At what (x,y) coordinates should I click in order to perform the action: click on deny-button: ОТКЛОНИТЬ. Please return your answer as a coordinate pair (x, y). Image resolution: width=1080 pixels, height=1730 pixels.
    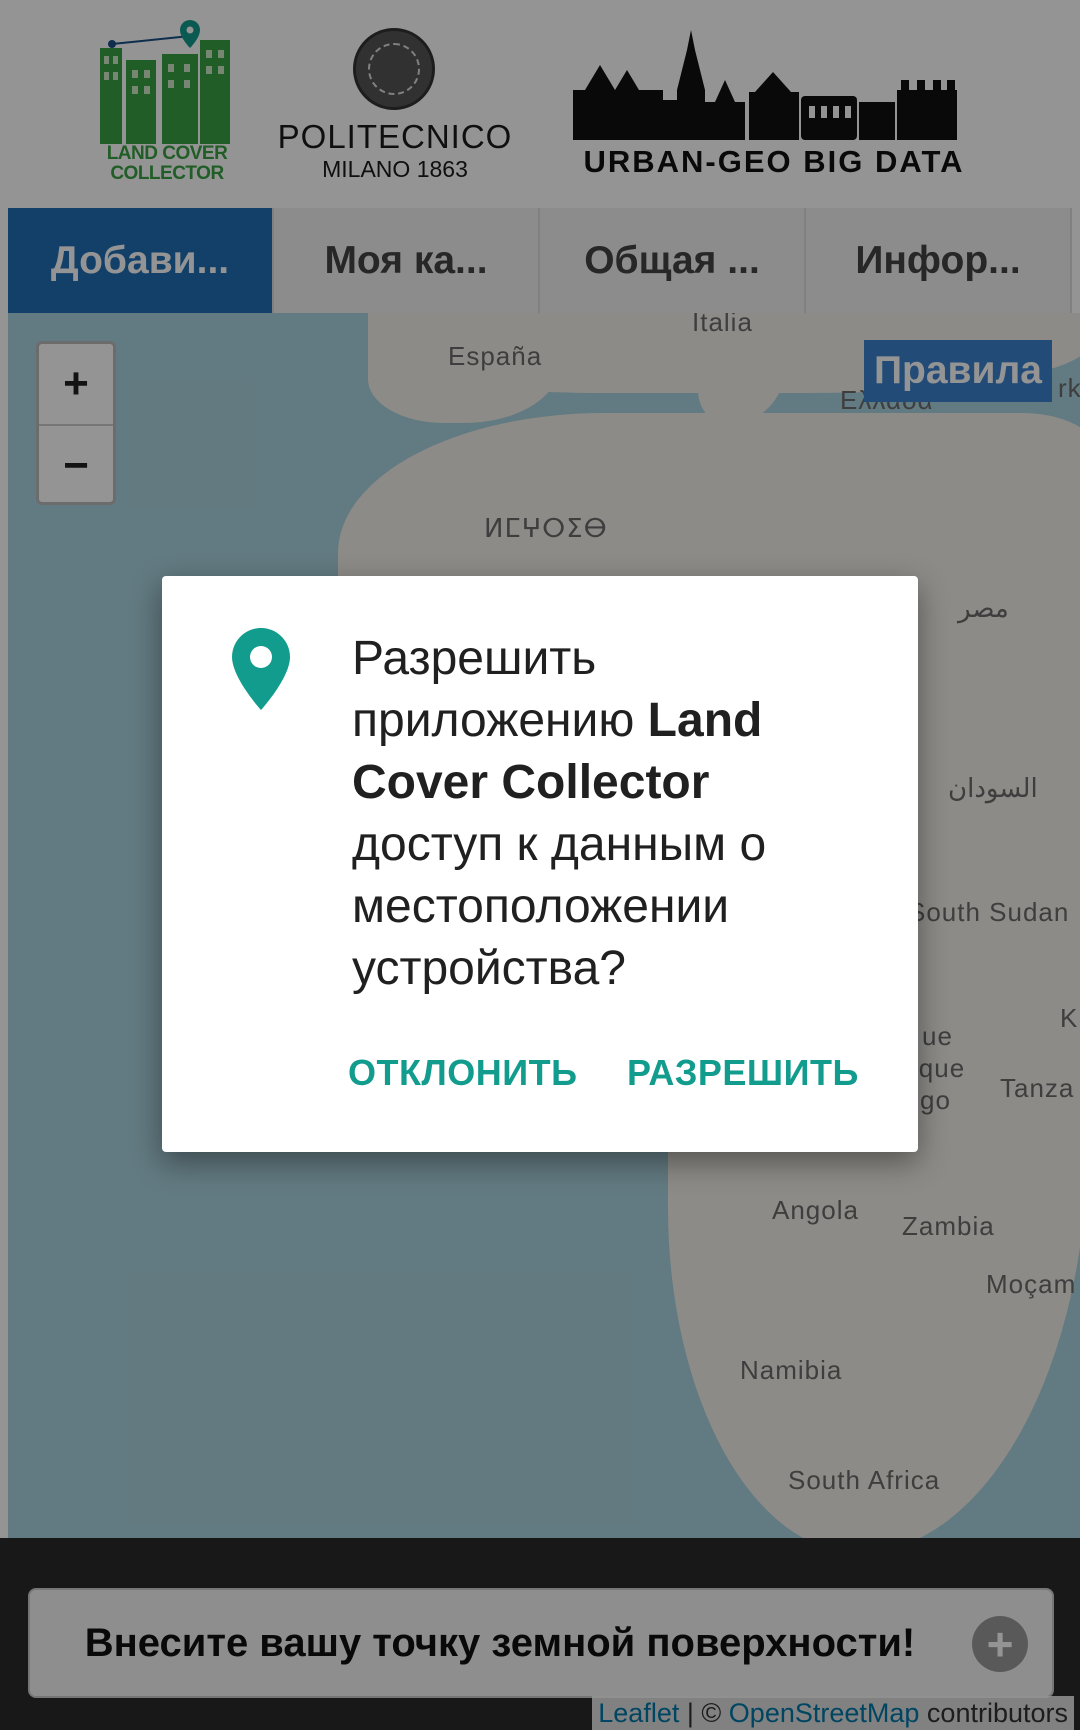
    Looking at the image, I should click on (462, 1073).